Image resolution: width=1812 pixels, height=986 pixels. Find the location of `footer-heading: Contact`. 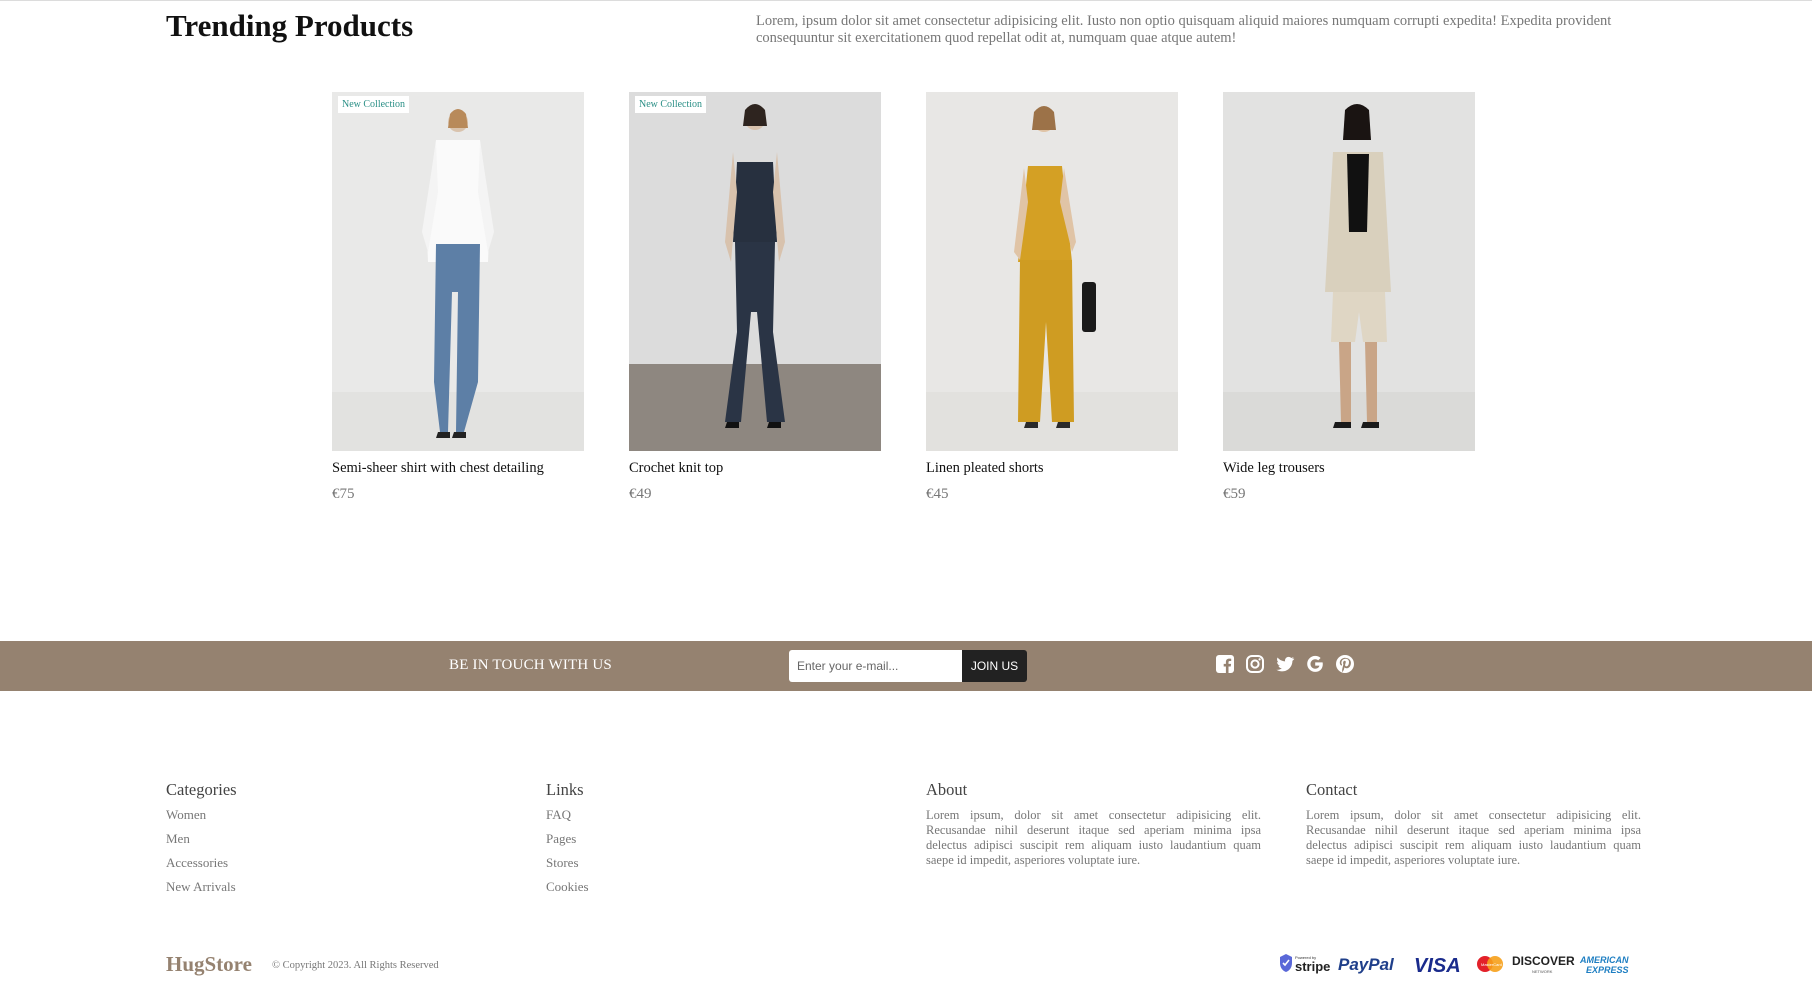

footer-heading: Contact is located at coordinates (1332, 789).